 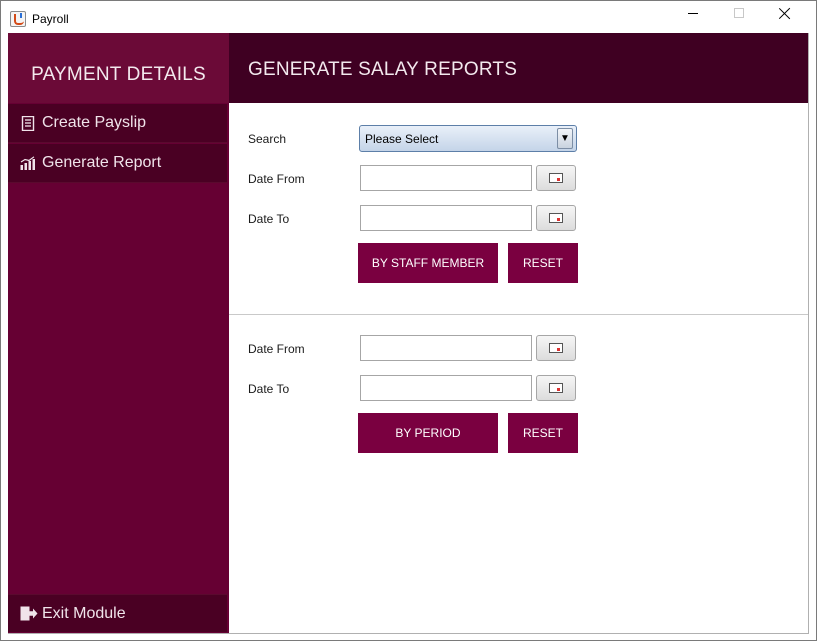 What do you see at coordinates (565, 138) in the screenshot?
I see `dropdown-arrow-icon: ▼` at bounding box center [565, 138].